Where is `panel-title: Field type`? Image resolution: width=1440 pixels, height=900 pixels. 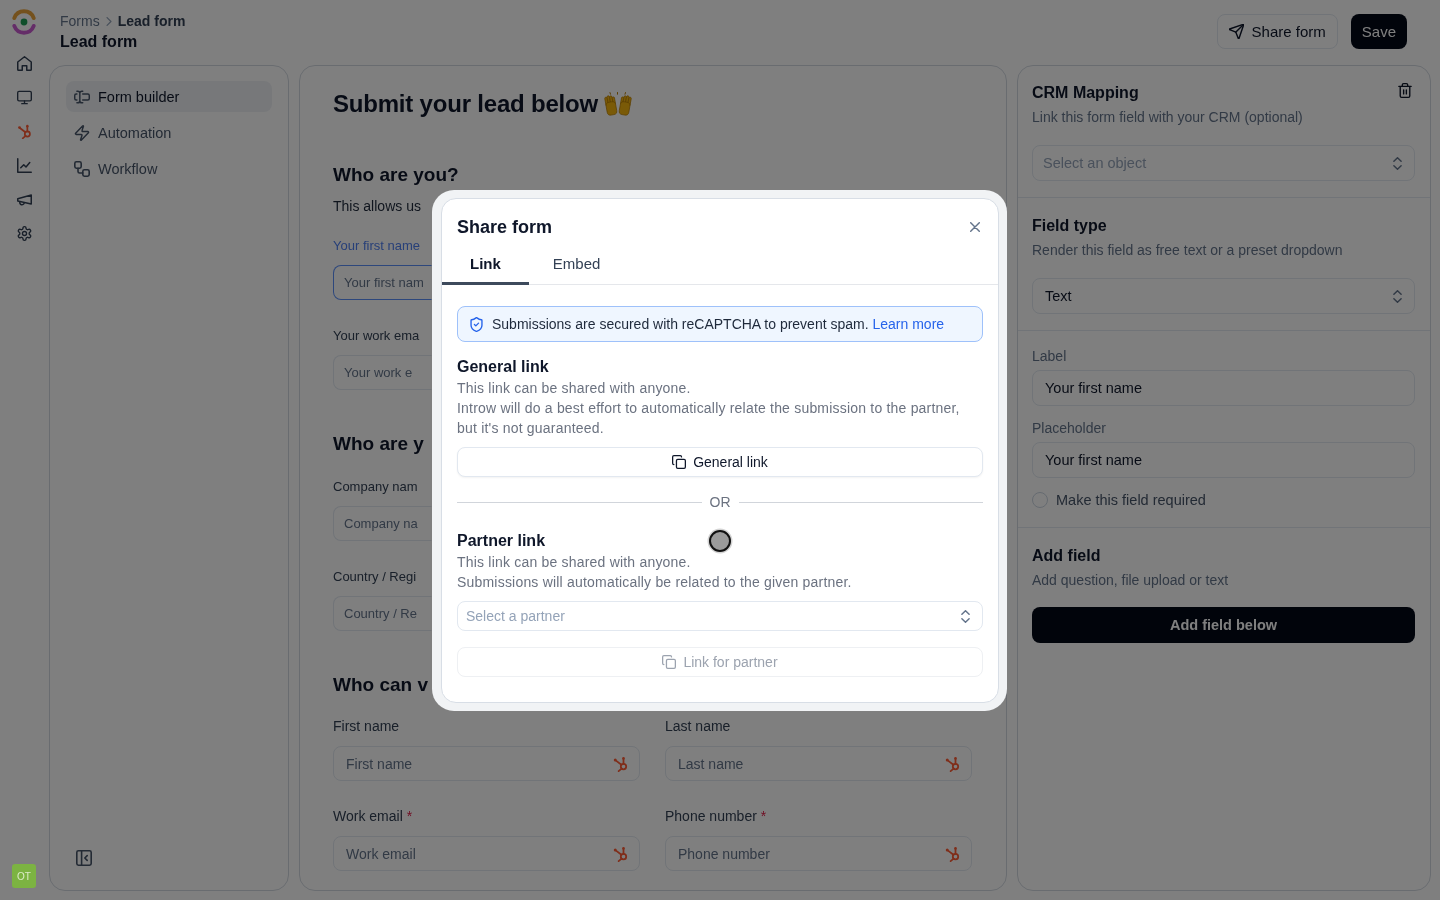 panel-title: Field type is located at coordinates (1069, 226).